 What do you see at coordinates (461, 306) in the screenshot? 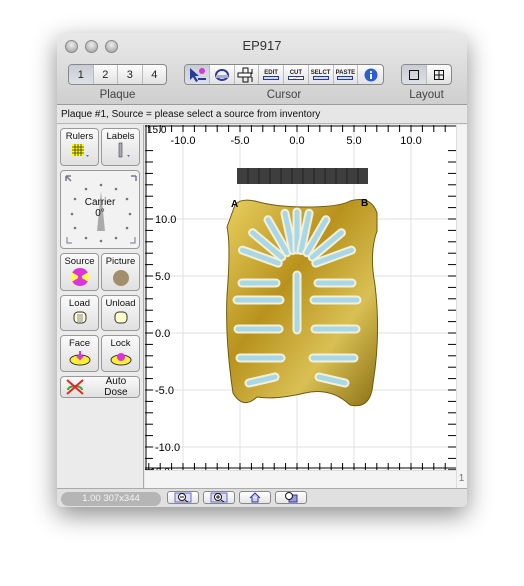
I see `vertical-scrollbar` at bounding box center [461, 306].